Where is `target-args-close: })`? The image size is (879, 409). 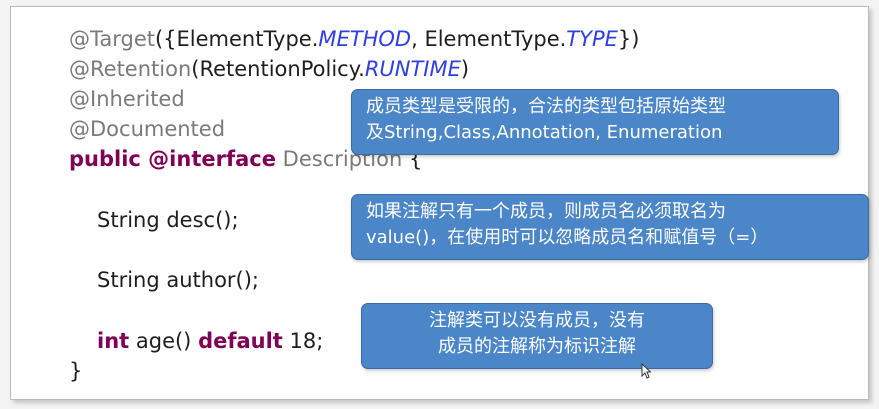
target-args-close: }) is located at coordinates (628, 39).